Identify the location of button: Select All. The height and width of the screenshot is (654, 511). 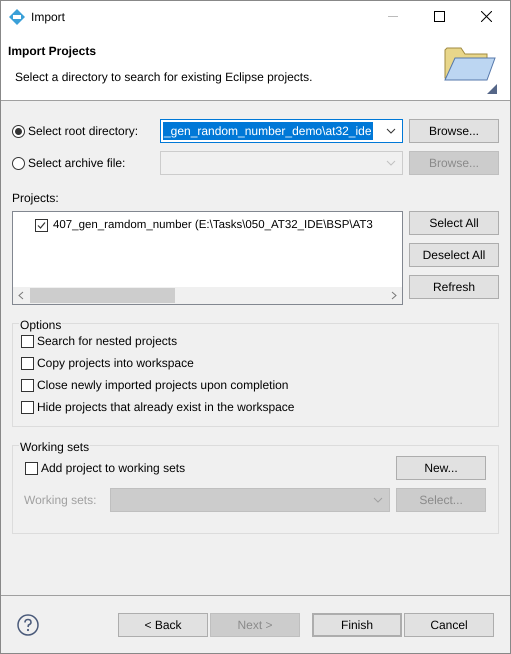
(454, 223).